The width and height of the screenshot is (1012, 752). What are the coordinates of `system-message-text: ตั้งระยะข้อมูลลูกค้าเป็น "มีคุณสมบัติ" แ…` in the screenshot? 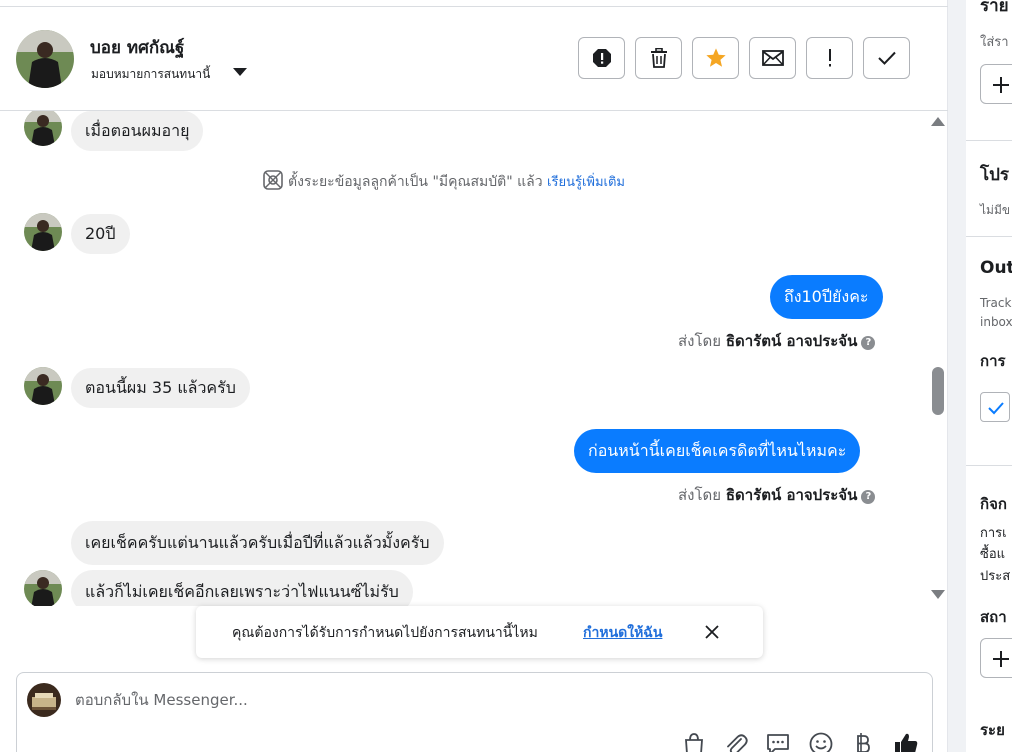 It's located at (415, 182).